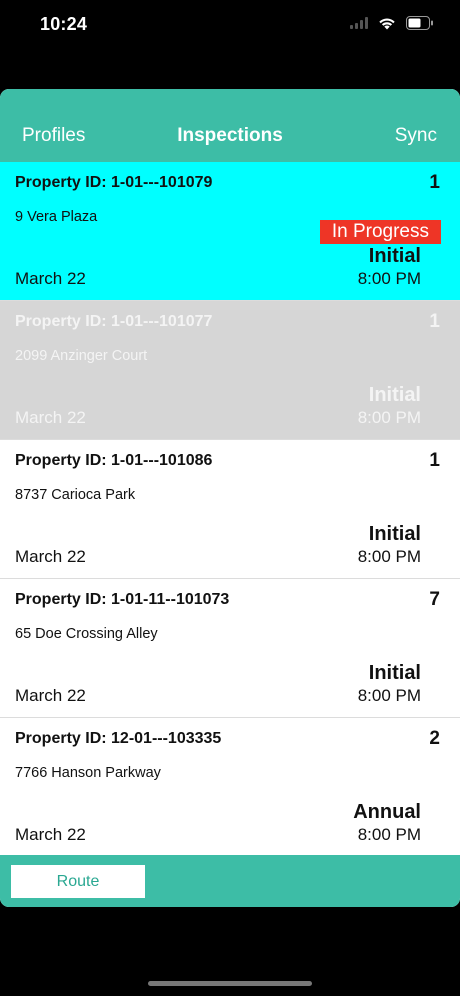 Image resolution: width=460 pixels, height=996 pixels. Describe the element at coordinates (86, 634) in the screenshot. I see `address: 65 Doe Crossing Alley` at that location.